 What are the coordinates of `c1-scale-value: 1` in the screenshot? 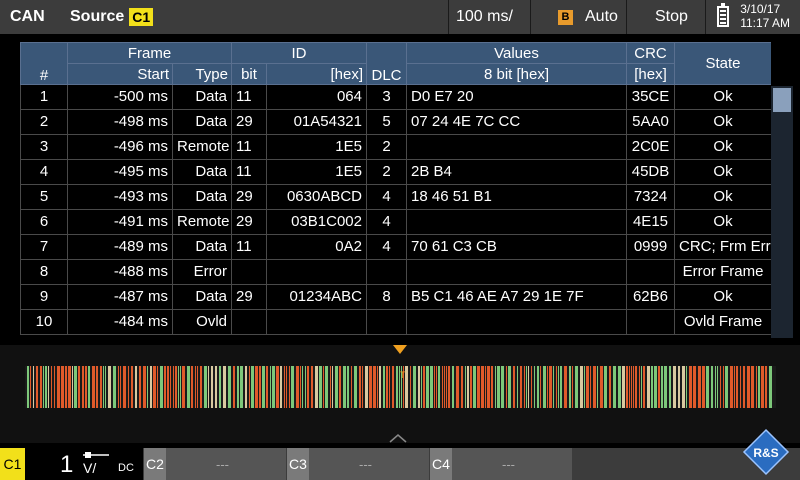 It's located at (67, 464).